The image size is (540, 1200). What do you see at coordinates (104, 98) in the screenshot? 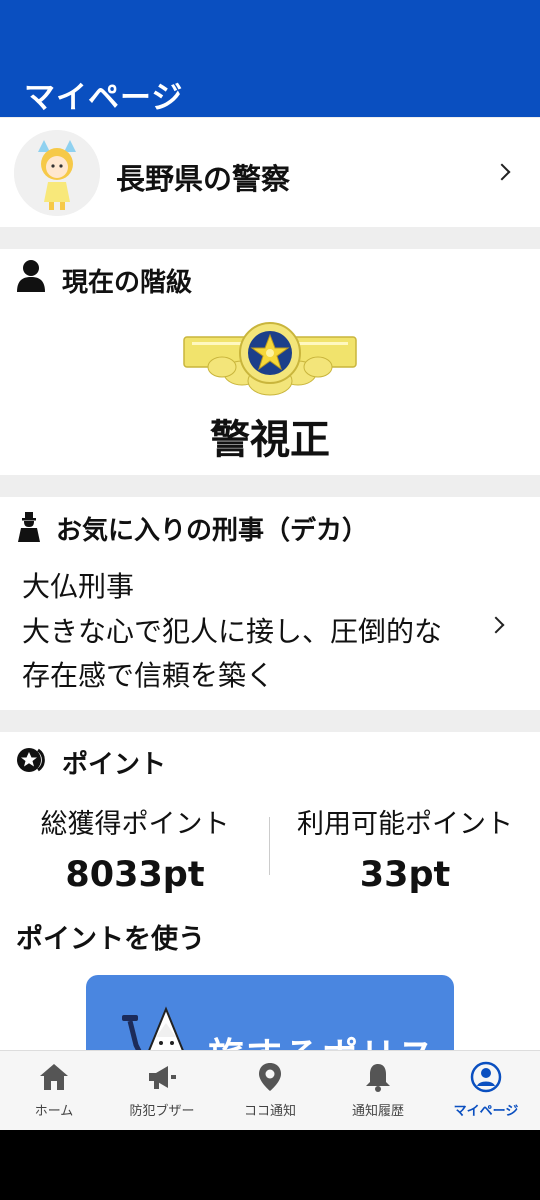
I see `page-title: マイページ` at bounding box center [104, 98].